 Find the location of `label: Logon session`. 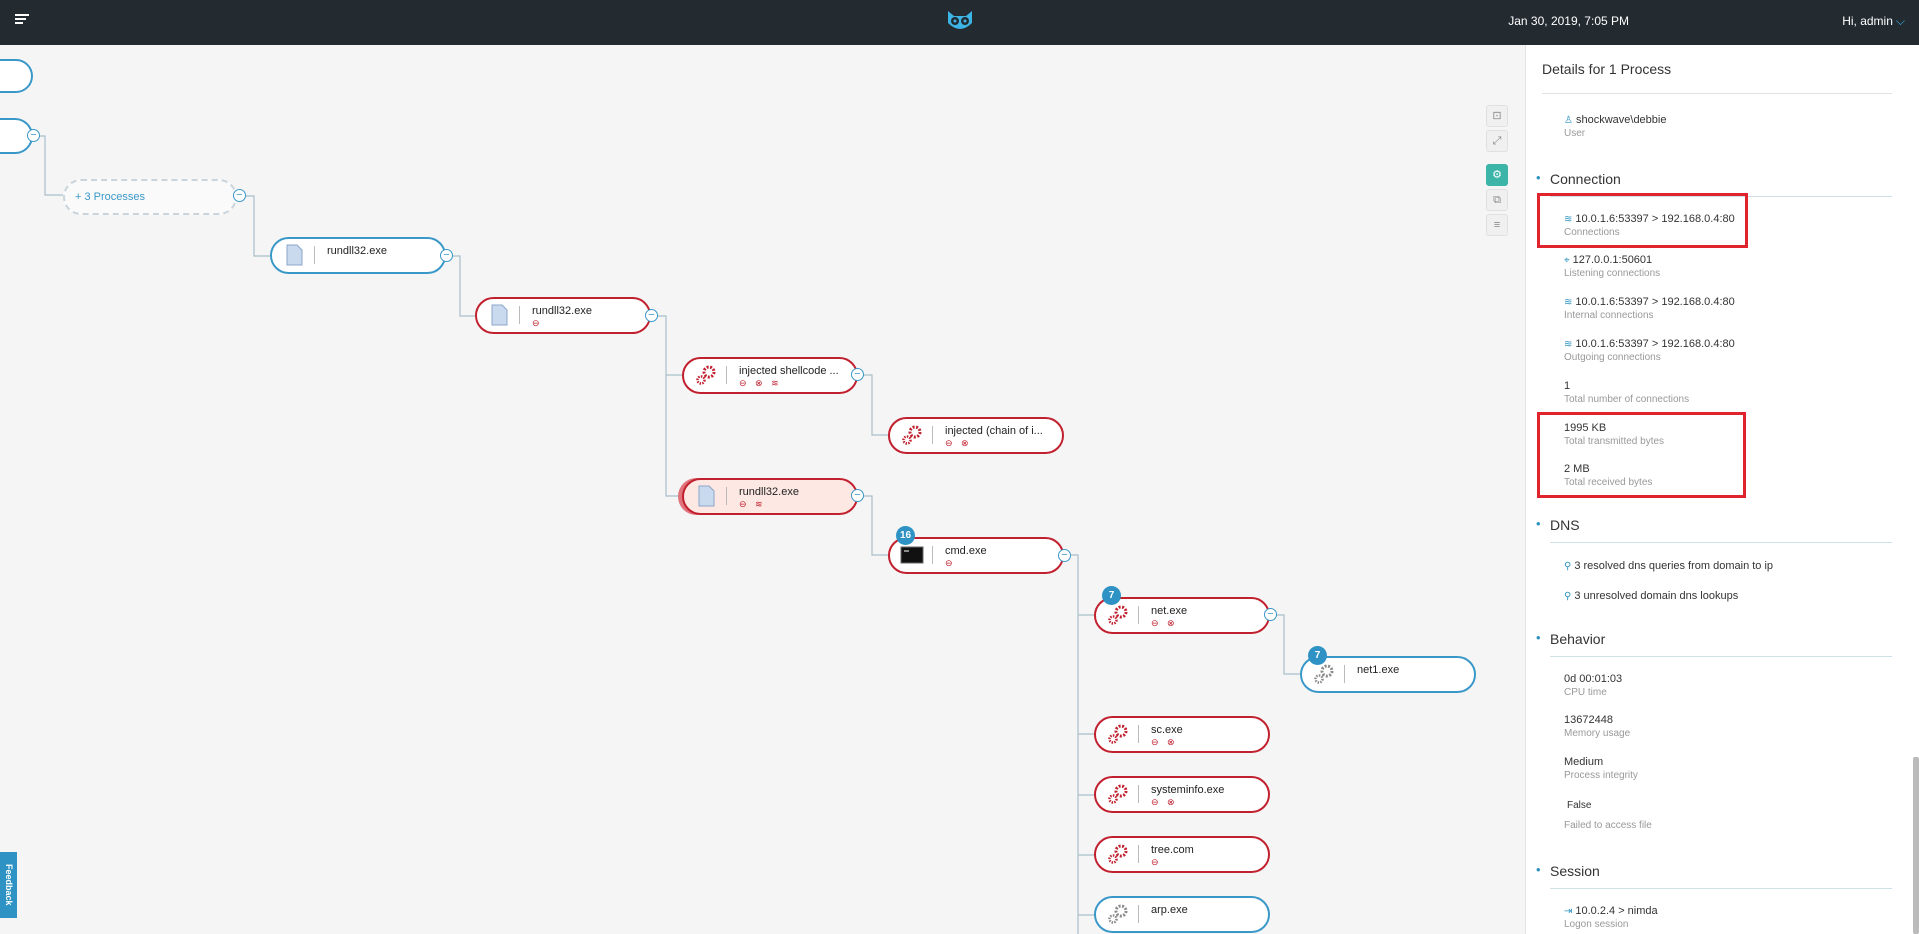

label: Logon session is located at coordinates (1596, 924).